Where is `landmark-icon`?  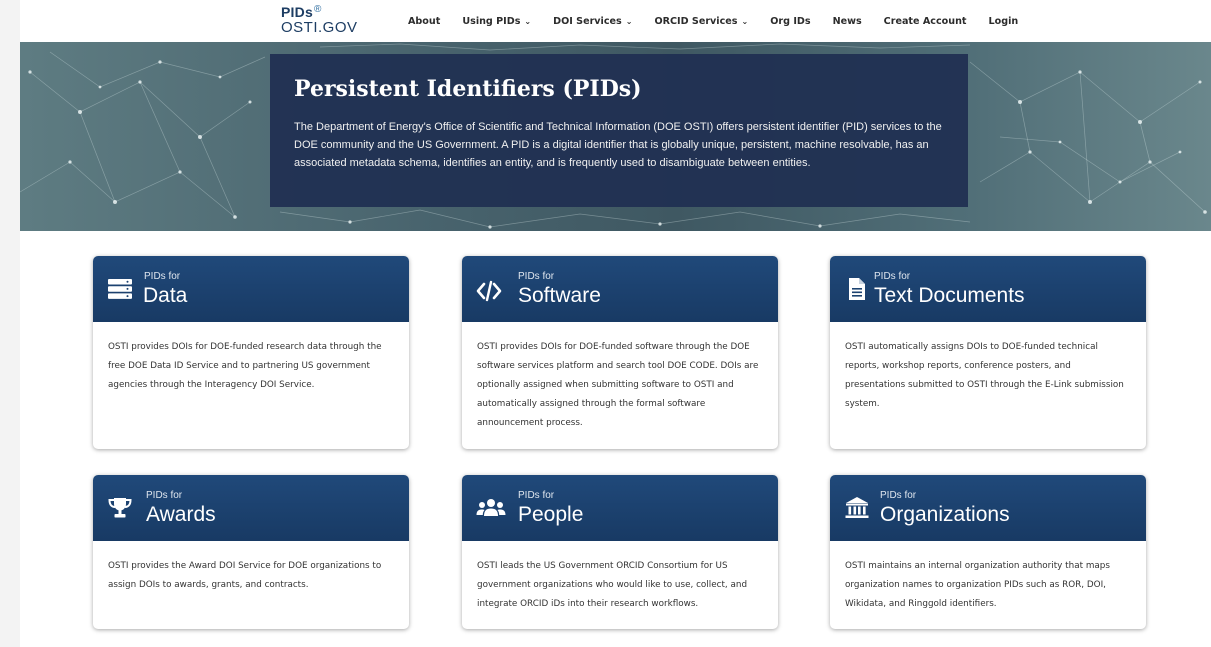 landmark-icon is located at coordinates (857, 507).